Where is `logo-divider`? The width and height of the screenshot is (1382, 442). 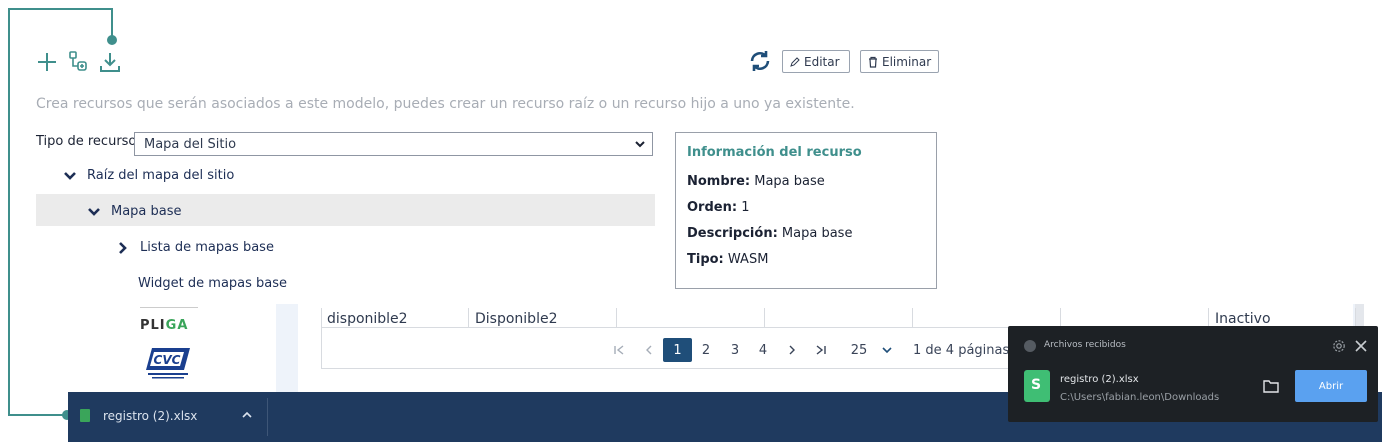
logo-divider is located at coordinates (169, 307).